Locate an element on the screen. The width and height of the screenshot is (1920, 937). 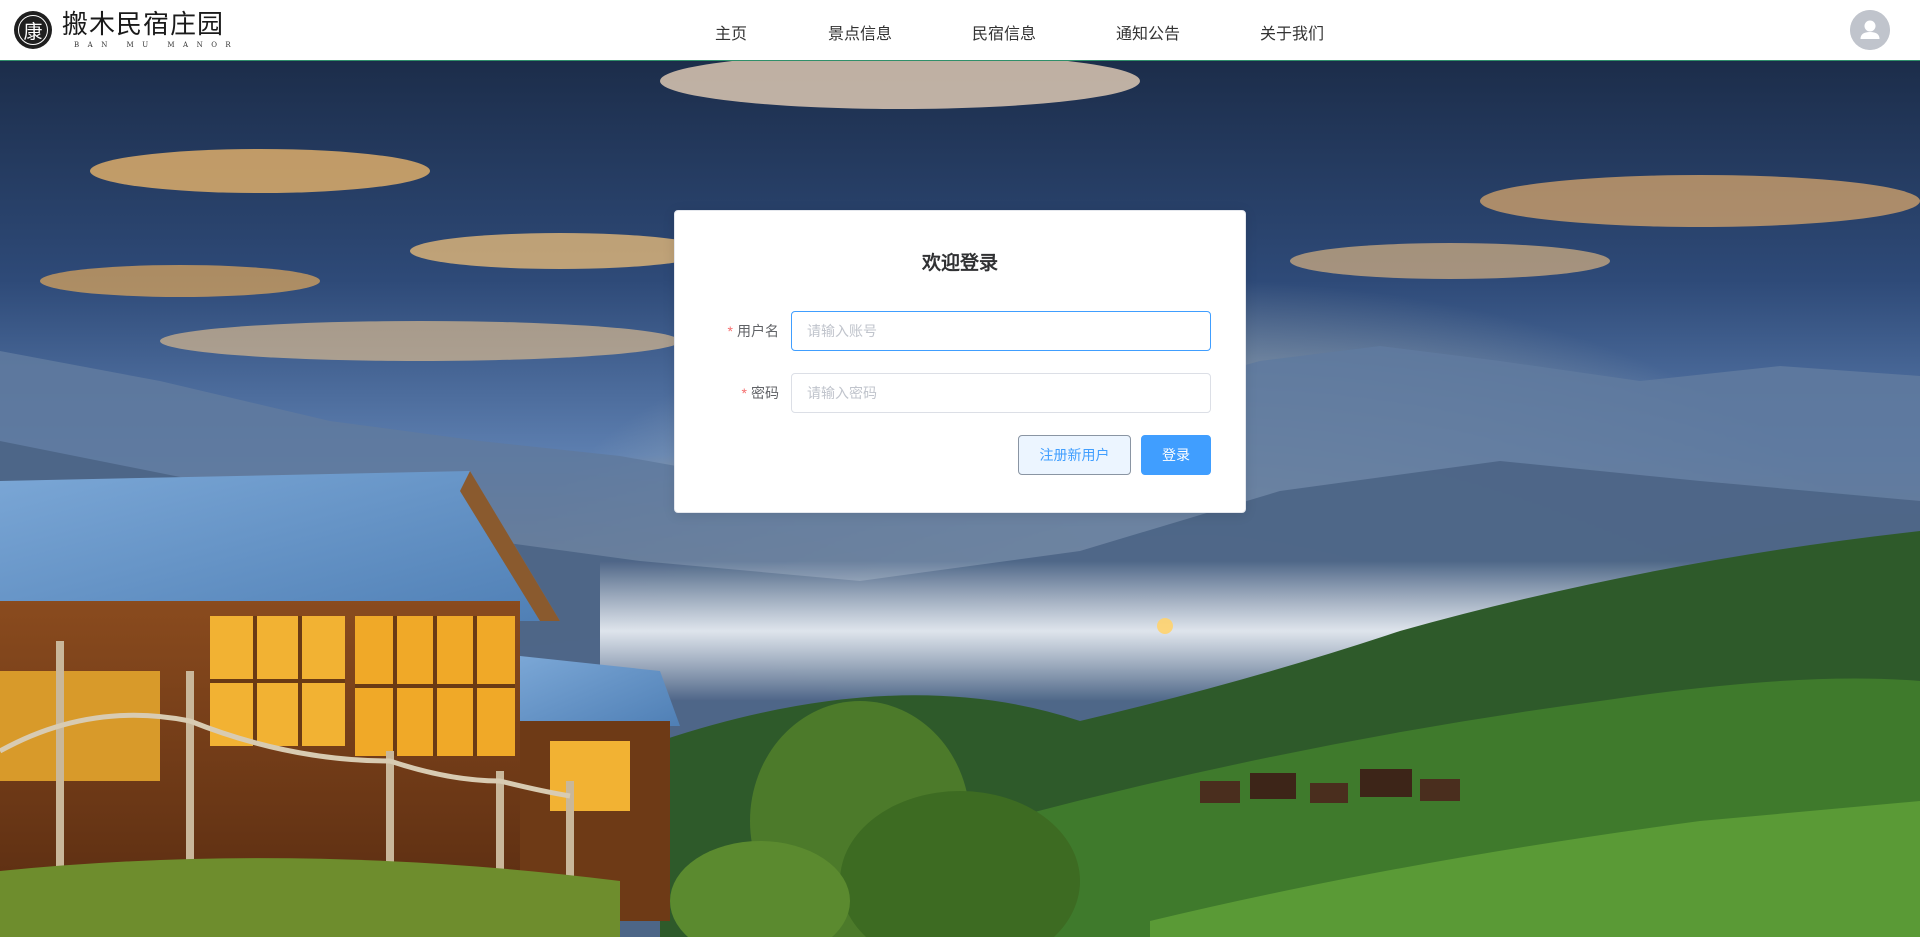
nav-item-about: 关于我们 is located at coordinates (1292, 32).